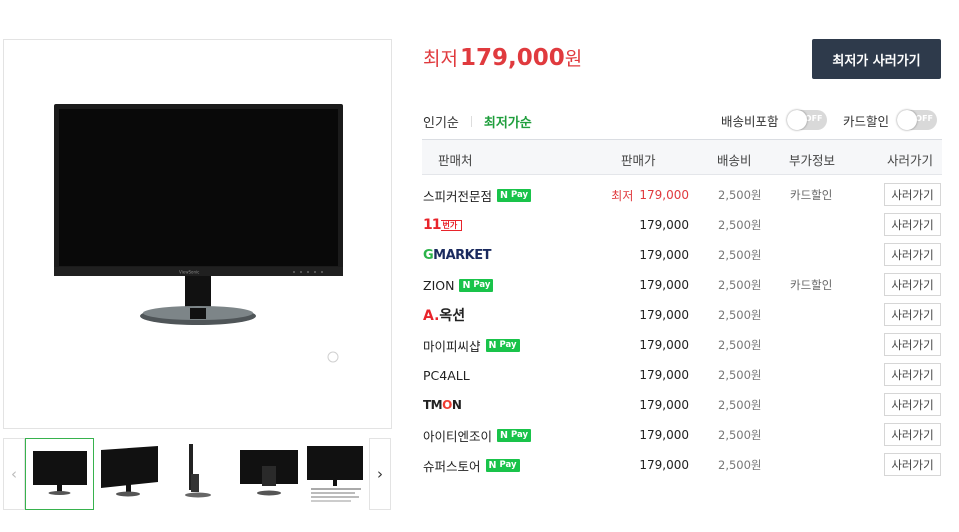 This screenshot has height=532, width=959. What do you see at coordinates (734, 160) in the screenshot?
I see `header-shipping: 배송비` at bounding box center [734, 160].